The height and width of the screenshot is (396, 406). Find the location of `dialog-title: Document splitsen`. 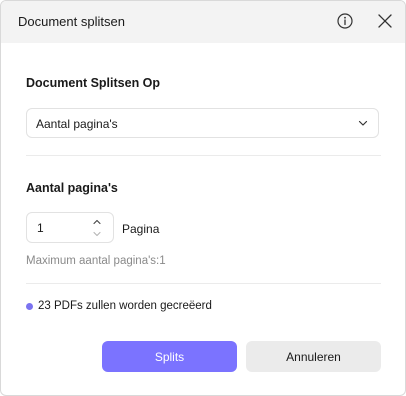

dialog-title: Document splitsen is located at coordinates (71, 21).